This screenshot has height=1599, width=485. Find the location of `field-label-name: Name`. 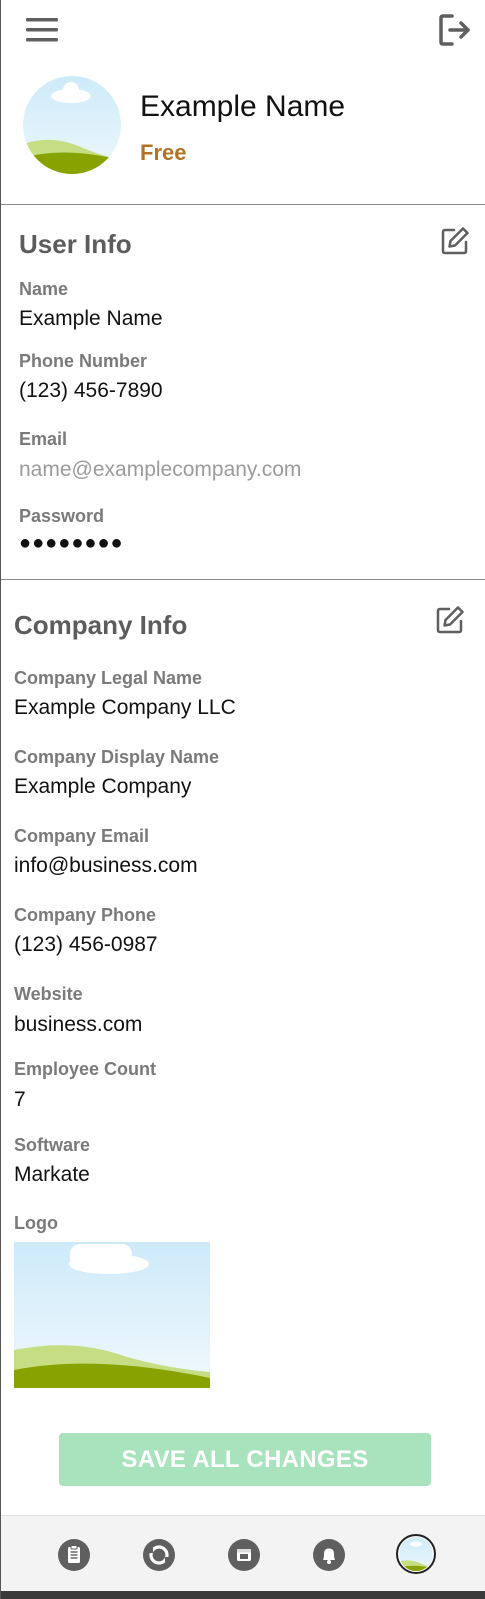

field-label-name: Name is located at coordinates (44, 289).